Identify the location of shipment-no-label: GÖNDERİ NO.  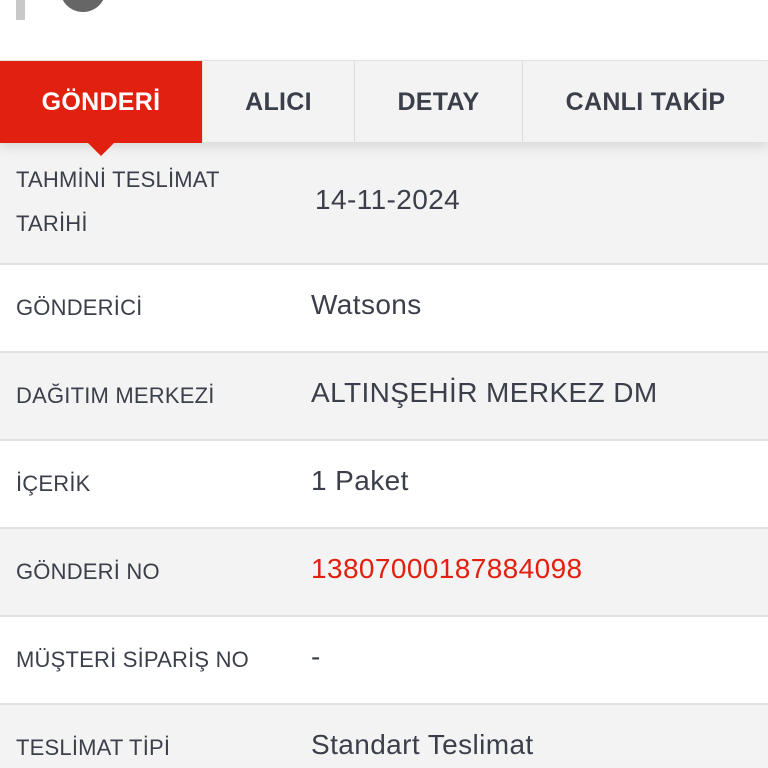
(88, 571).